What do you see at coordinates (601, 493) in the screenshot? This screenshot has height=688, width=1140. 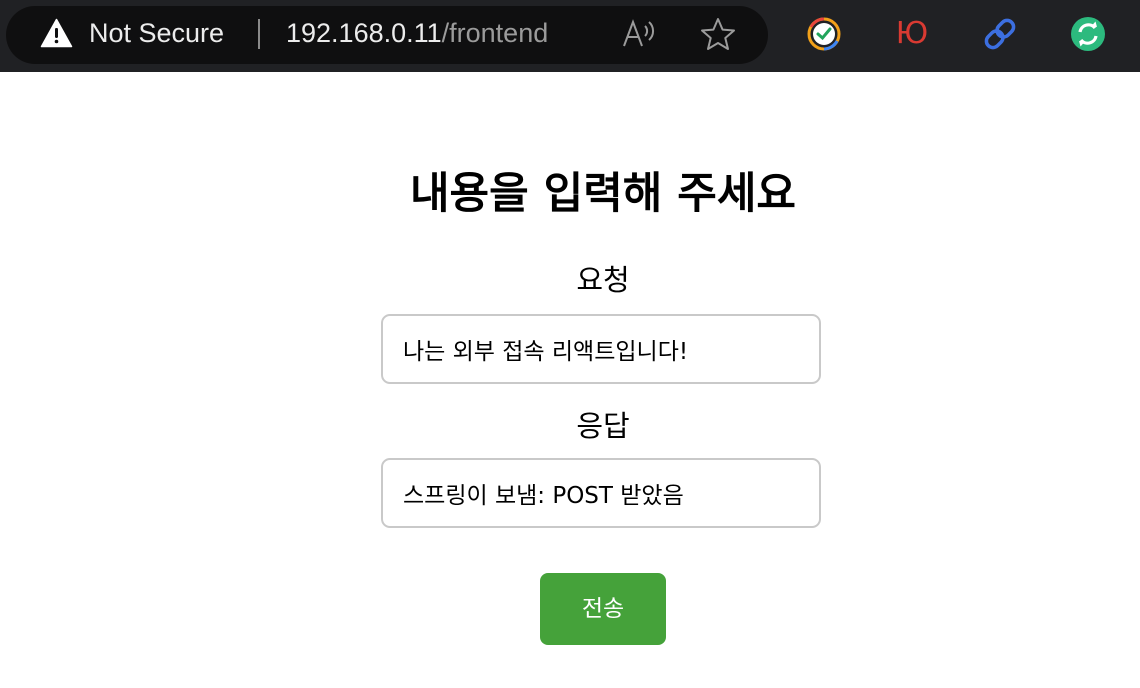 I see `response-output` at bounding box center [601, 493].